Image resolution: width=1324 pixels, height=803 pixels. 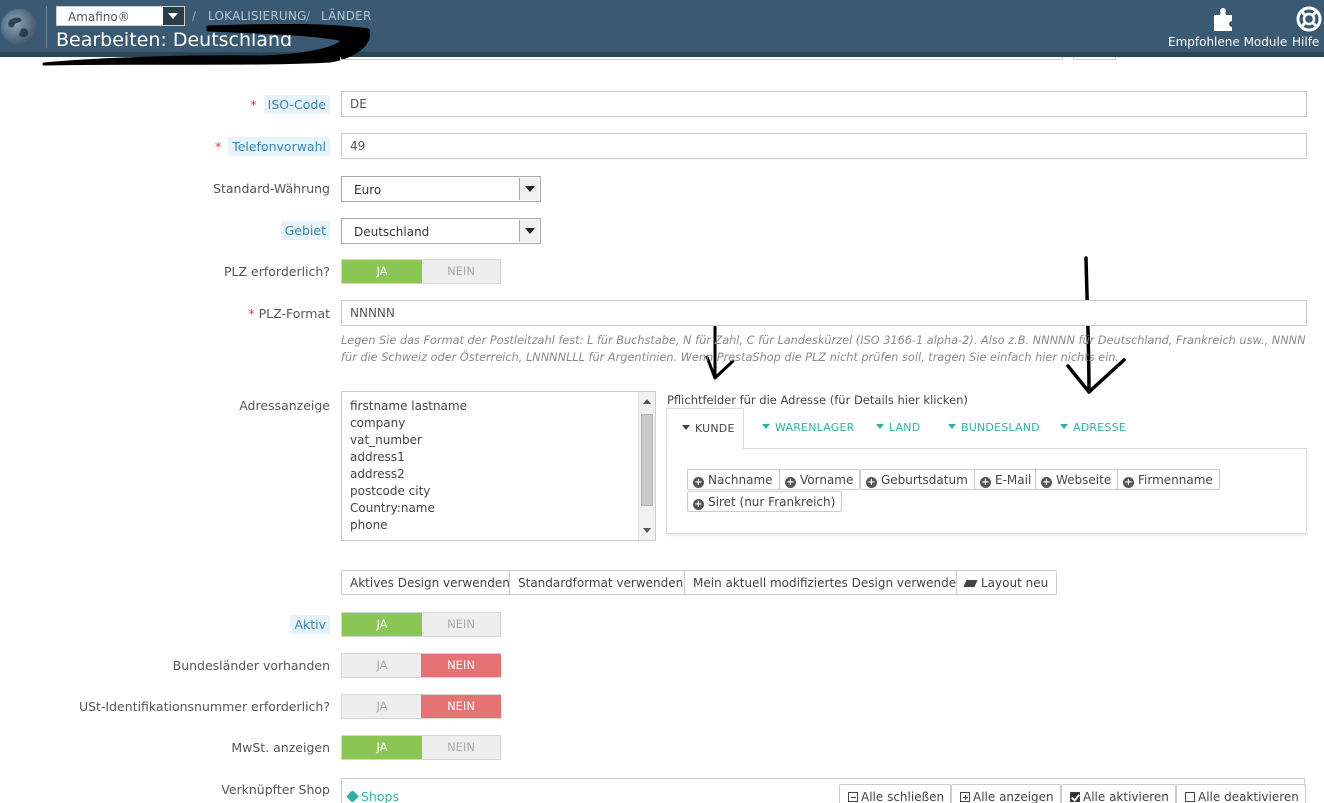 I want to click on field-chip-lastname: + Nachname, so click(x=733, y=479).